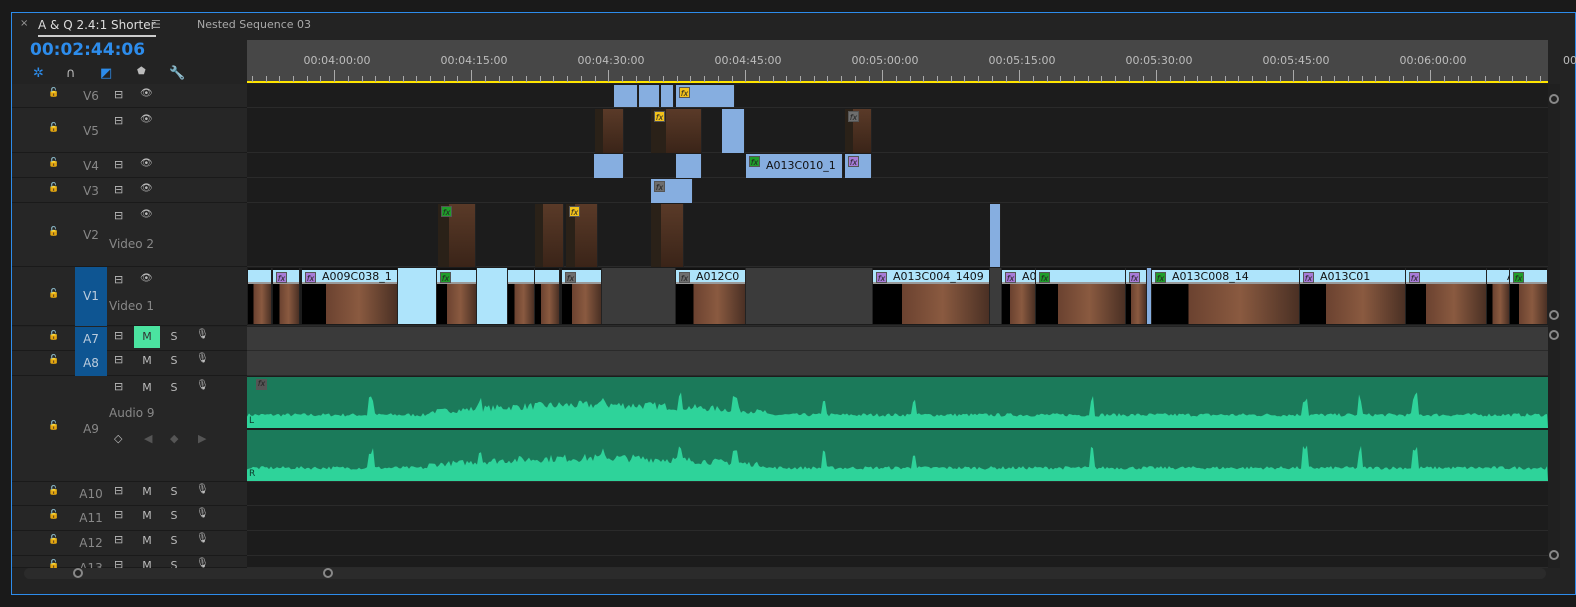  What do you see at coordinates (897, 494) in the screenshot?
I see `track-lane-A10` at bounding box center [897, 494].